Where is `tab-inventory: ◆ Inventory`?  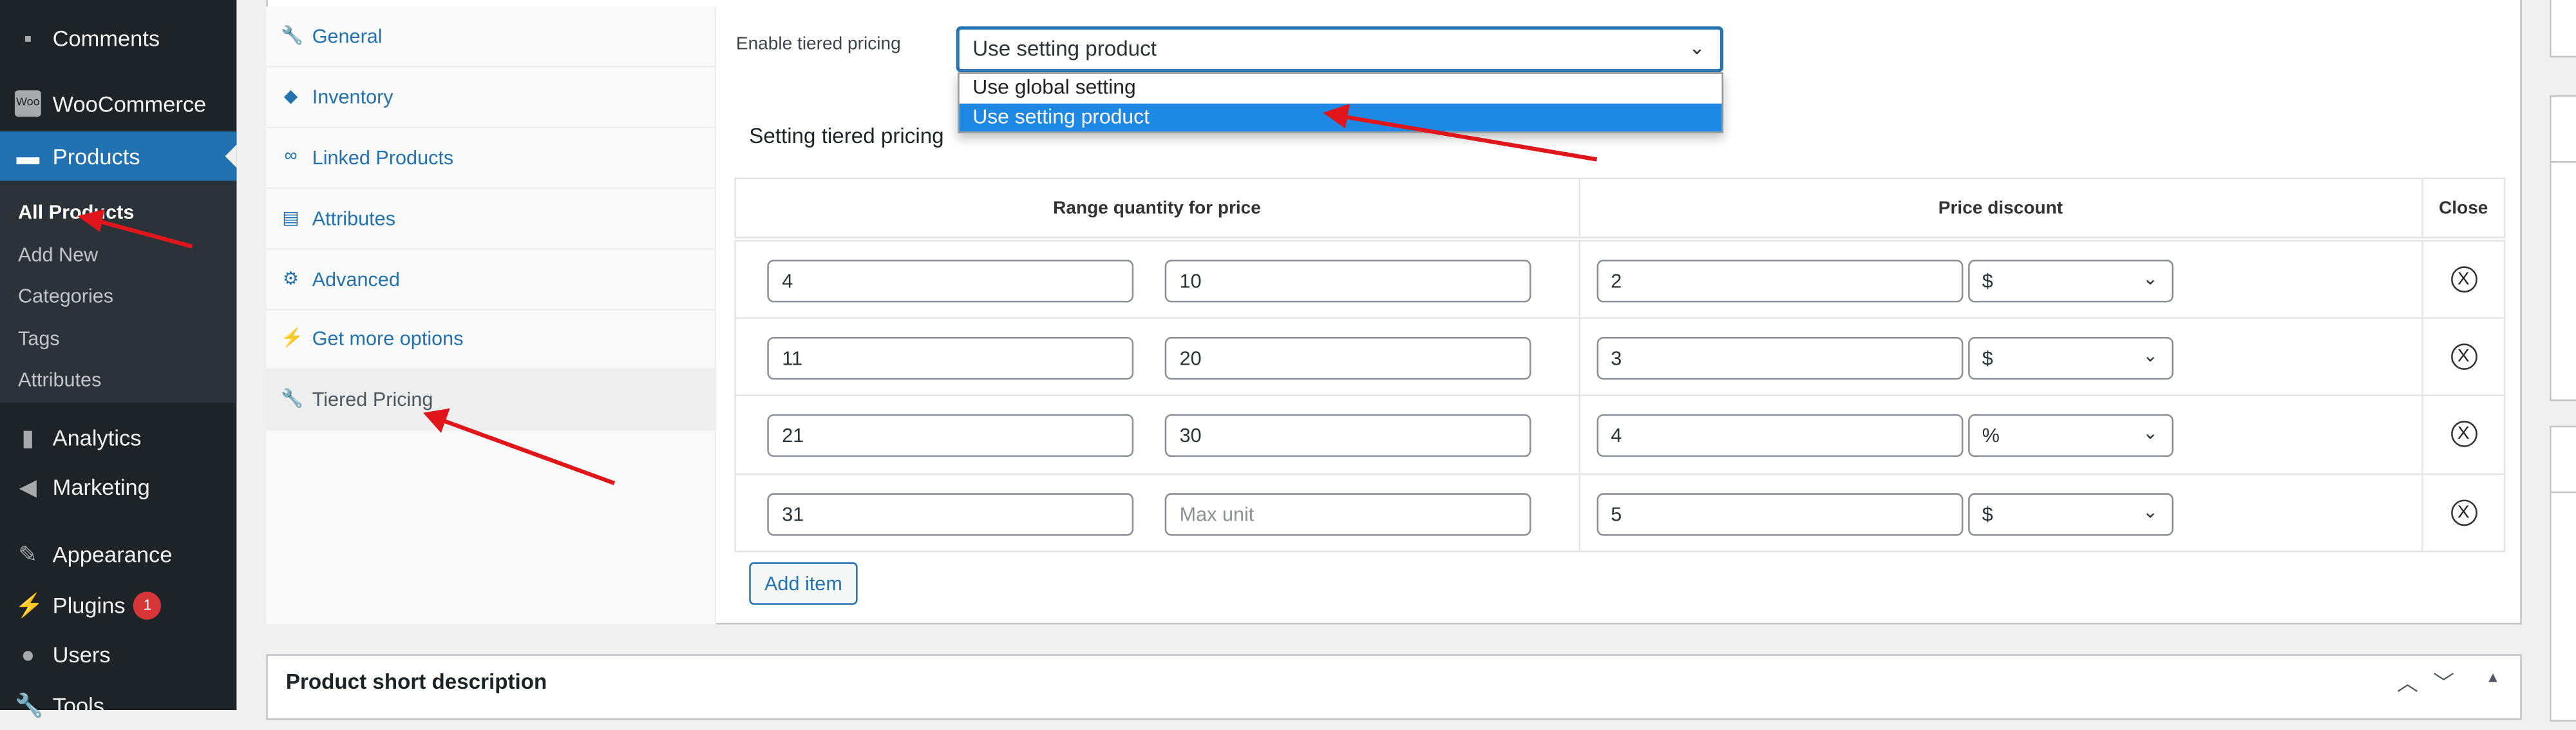 tab-inventory: ◆ Inventory is located at coordinates (492, 98).